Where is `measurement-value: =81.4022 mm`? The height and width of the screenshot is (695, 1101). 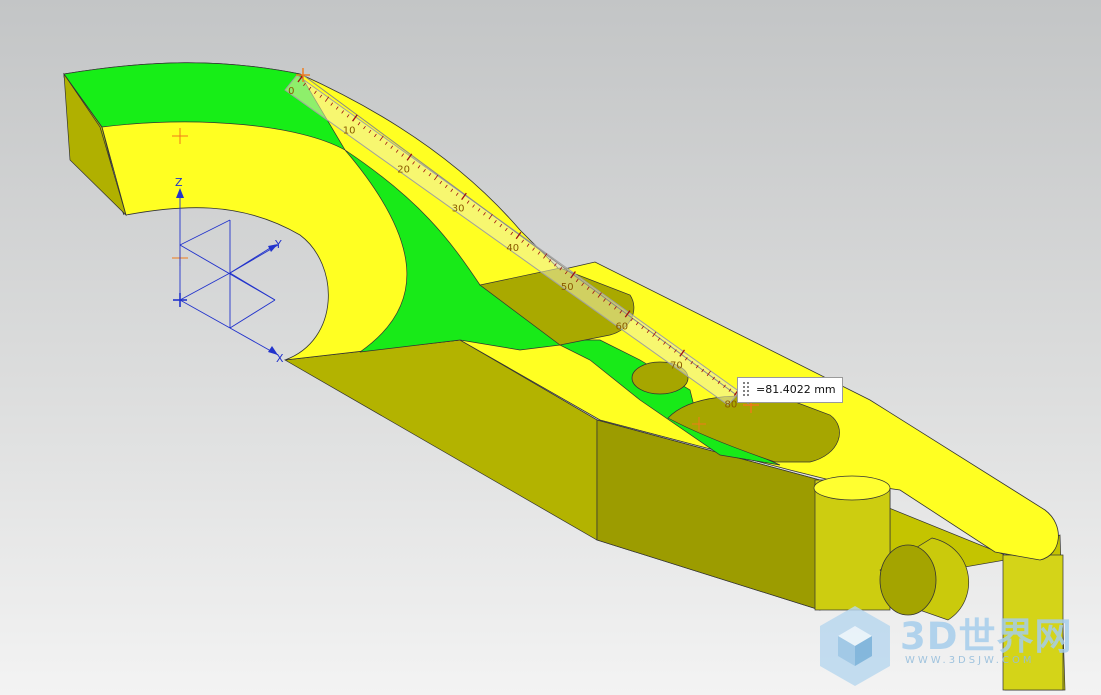 measurement-value: =81.4022 mm is located at coordinates (796, 389).